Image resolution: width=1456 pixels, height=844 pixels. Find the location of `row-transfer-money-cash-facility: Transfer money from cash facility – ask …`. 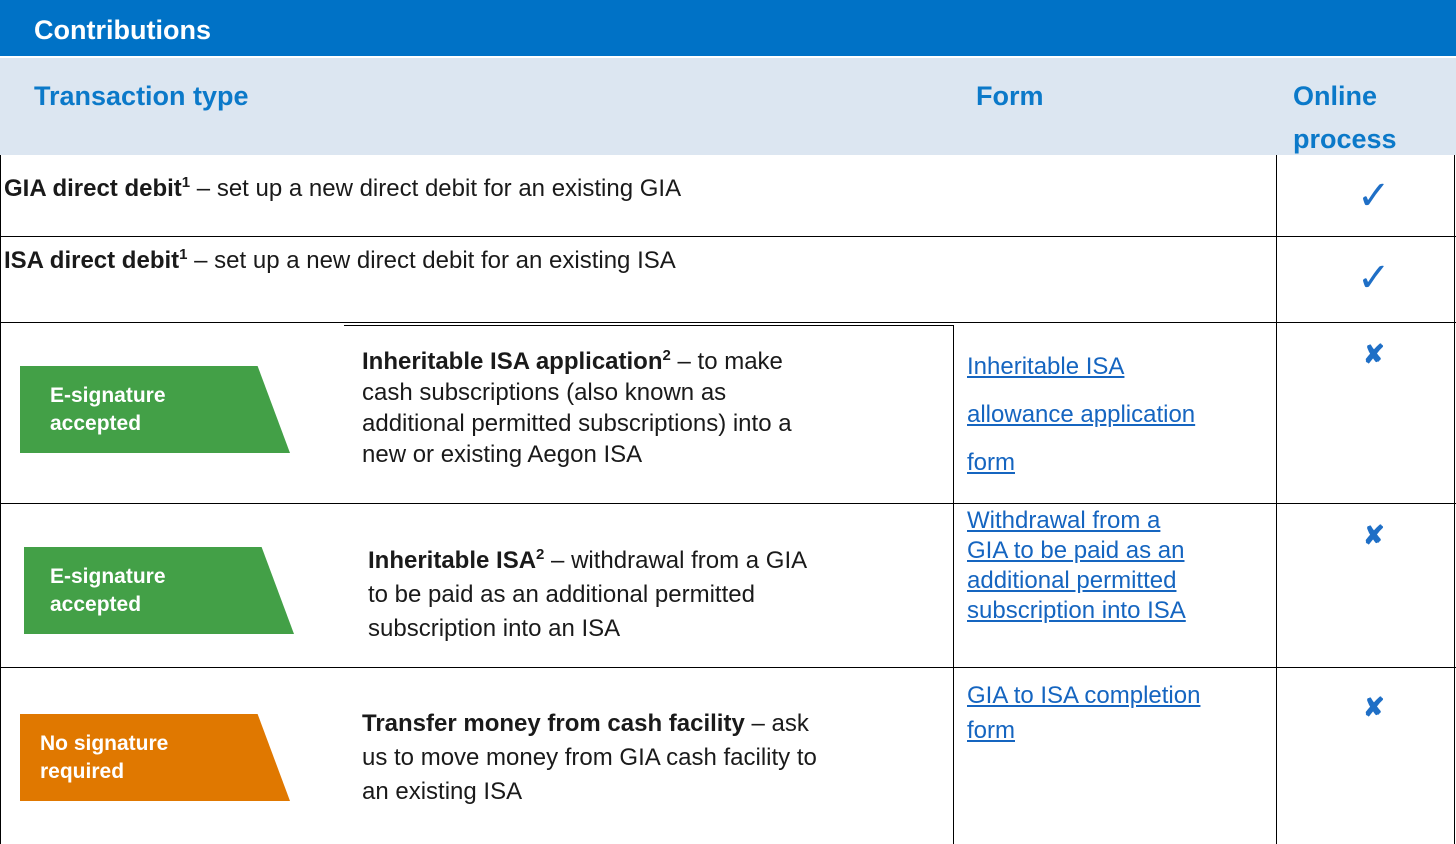

row-transfer-money-cash-facility: Transfer money from cash facility – ask … is located at coordinates (589, 757).